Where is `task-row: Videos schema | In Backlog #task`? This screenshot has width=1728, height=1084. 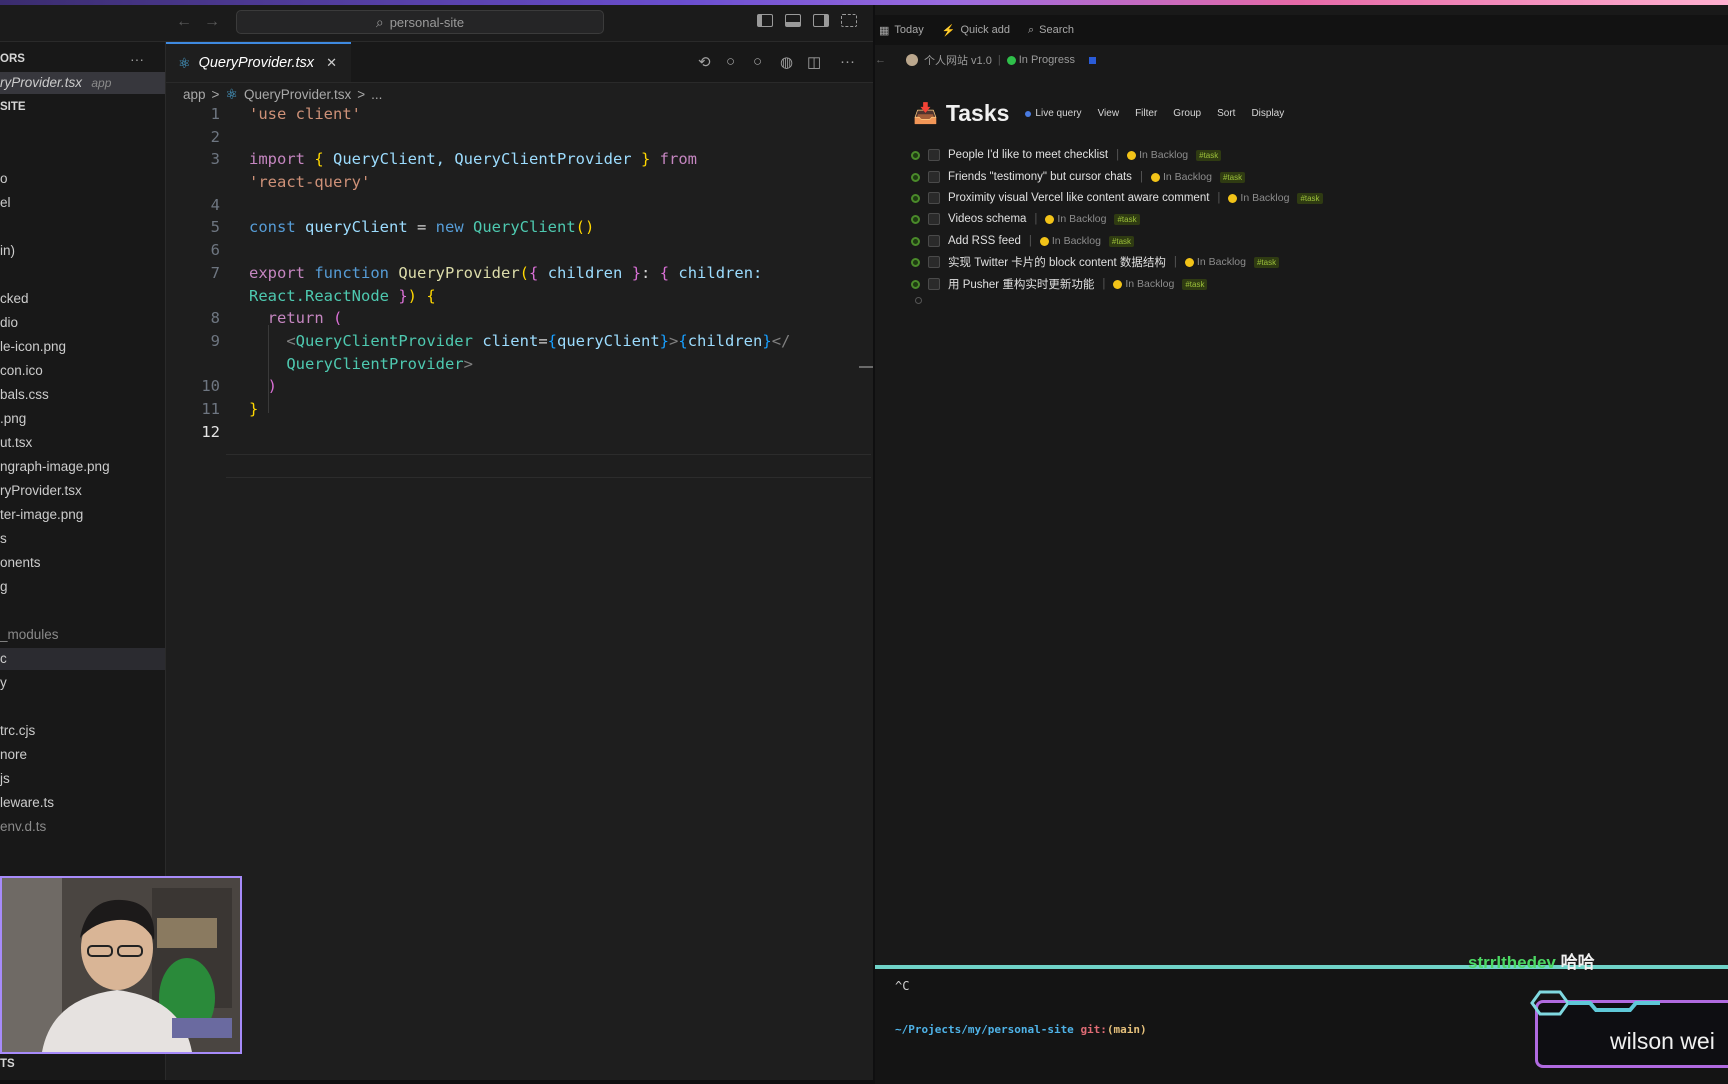
task-row: Videos schema | In Backlog #task is located at coordinates (1025, 219).